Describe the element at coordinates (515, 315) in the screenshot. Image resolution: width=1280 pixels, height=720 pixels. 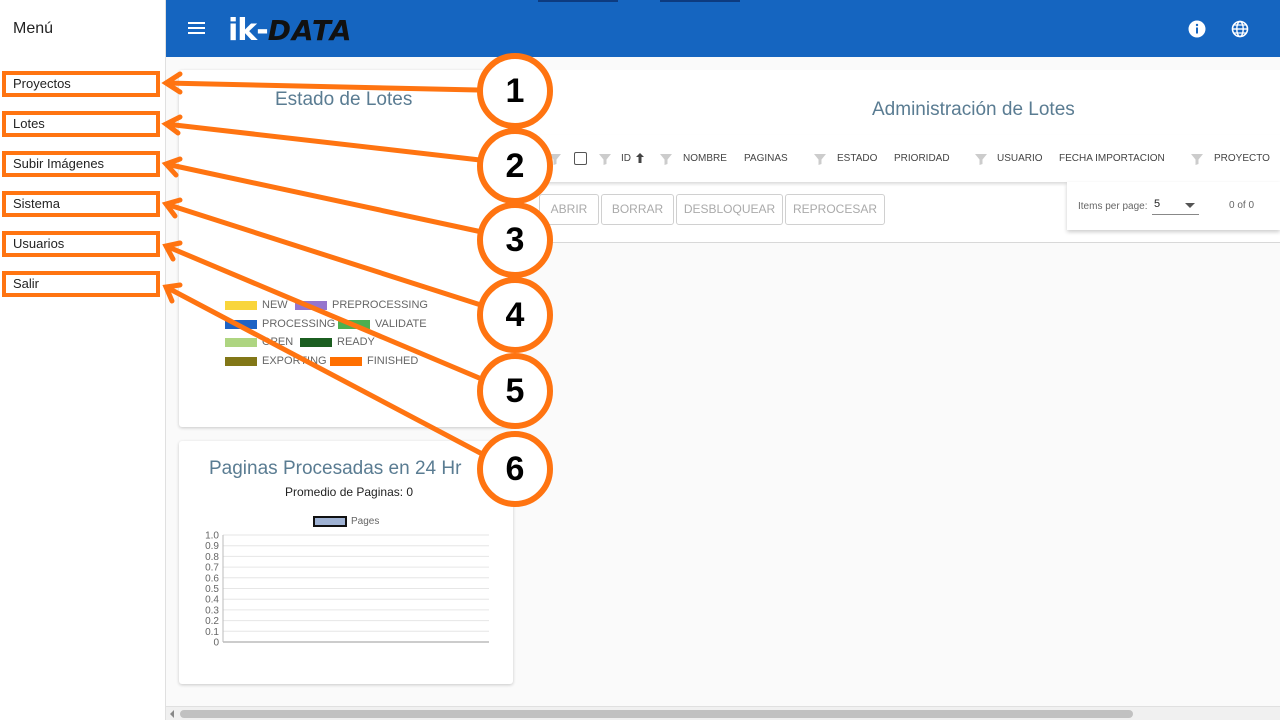
I see `callout-4: 4` at that location.